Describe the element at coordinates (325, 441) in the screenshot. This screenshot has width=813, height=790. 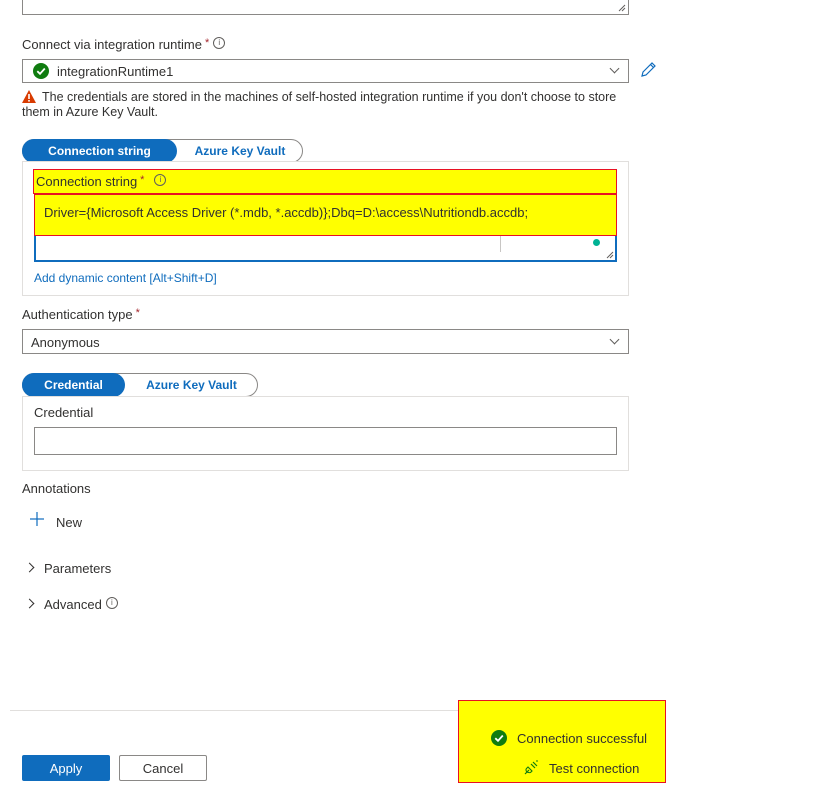
I see `credential-input` at that location.